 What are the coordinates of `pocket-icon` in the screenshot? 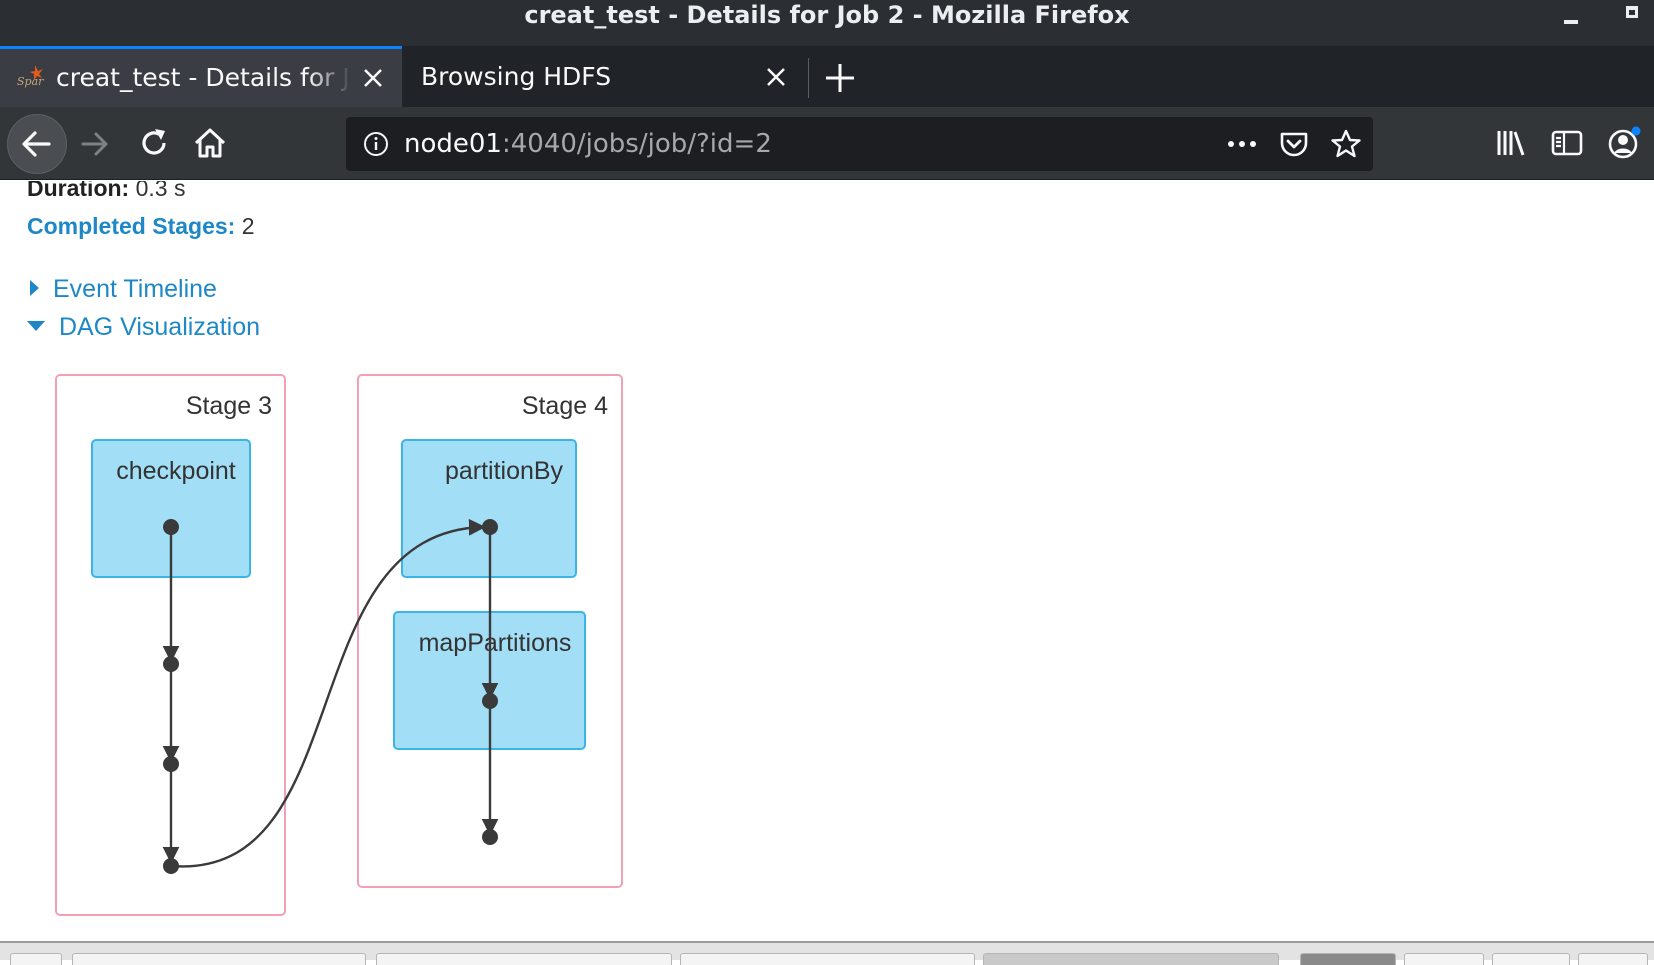 It's located at (1294, 144).